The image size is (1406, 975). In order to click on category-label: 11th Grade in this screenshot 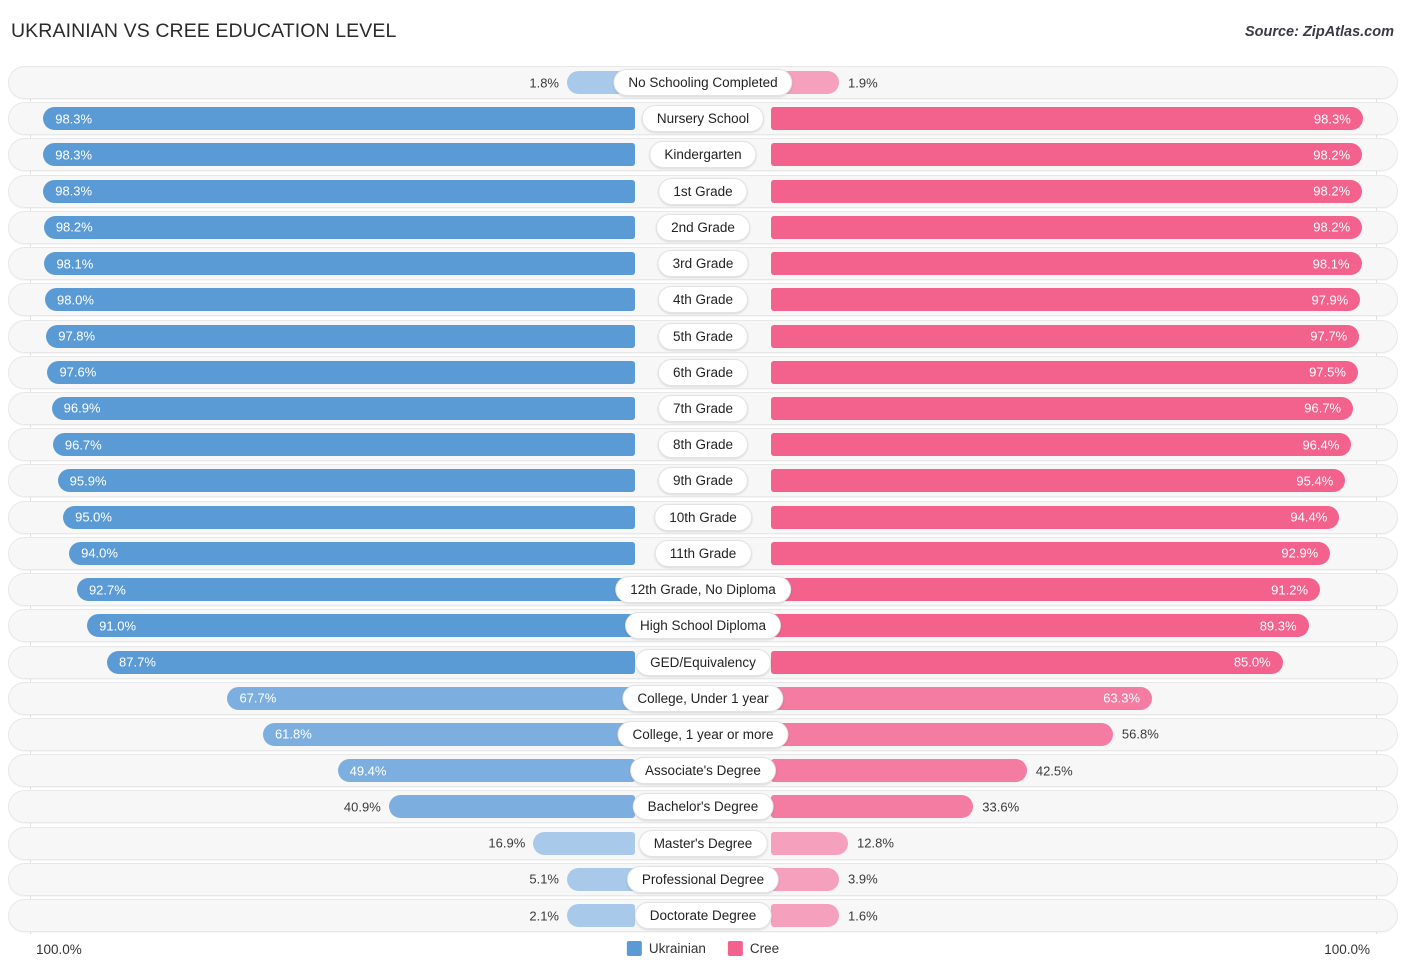, I will do `click(703, 553)`.